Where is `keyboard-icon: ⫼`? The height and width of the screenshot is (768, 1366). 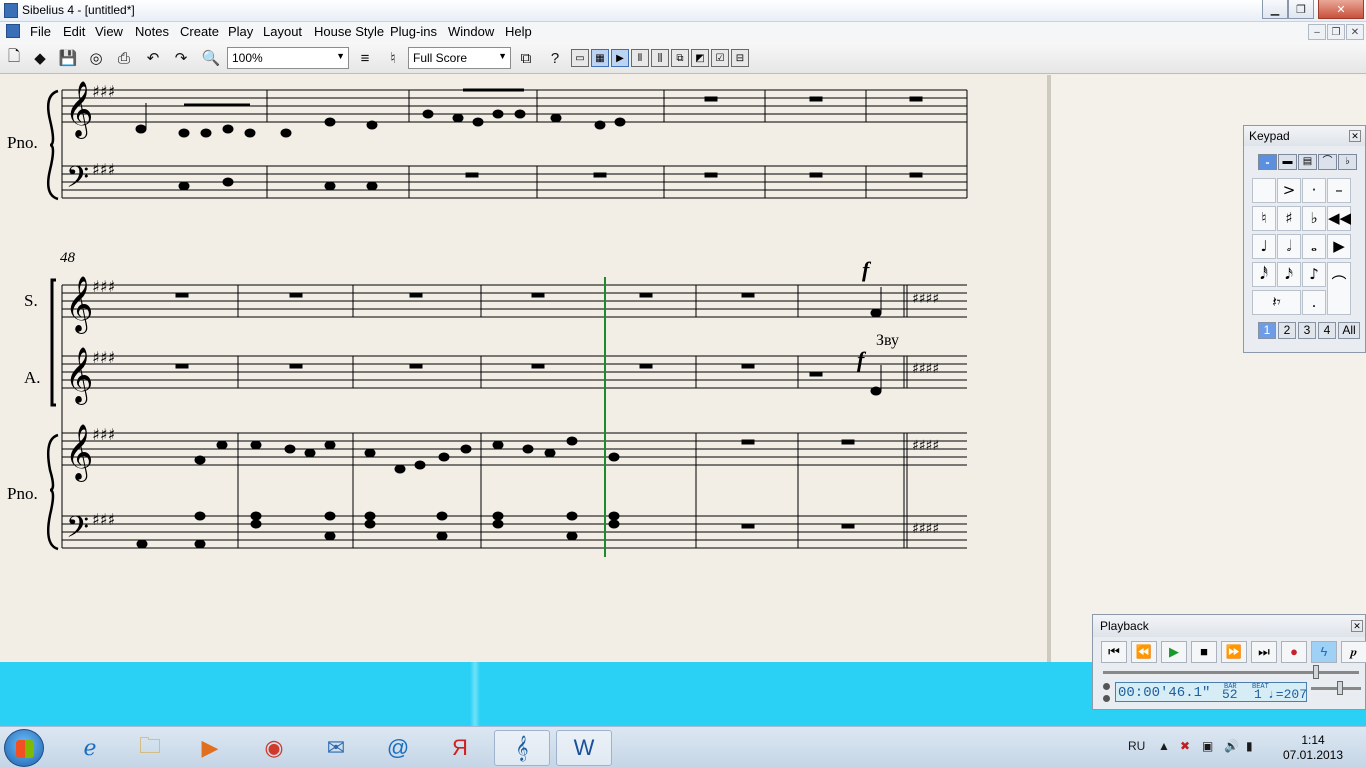
keyboard-icon: ⫼ is located at coordinates (660, 58).